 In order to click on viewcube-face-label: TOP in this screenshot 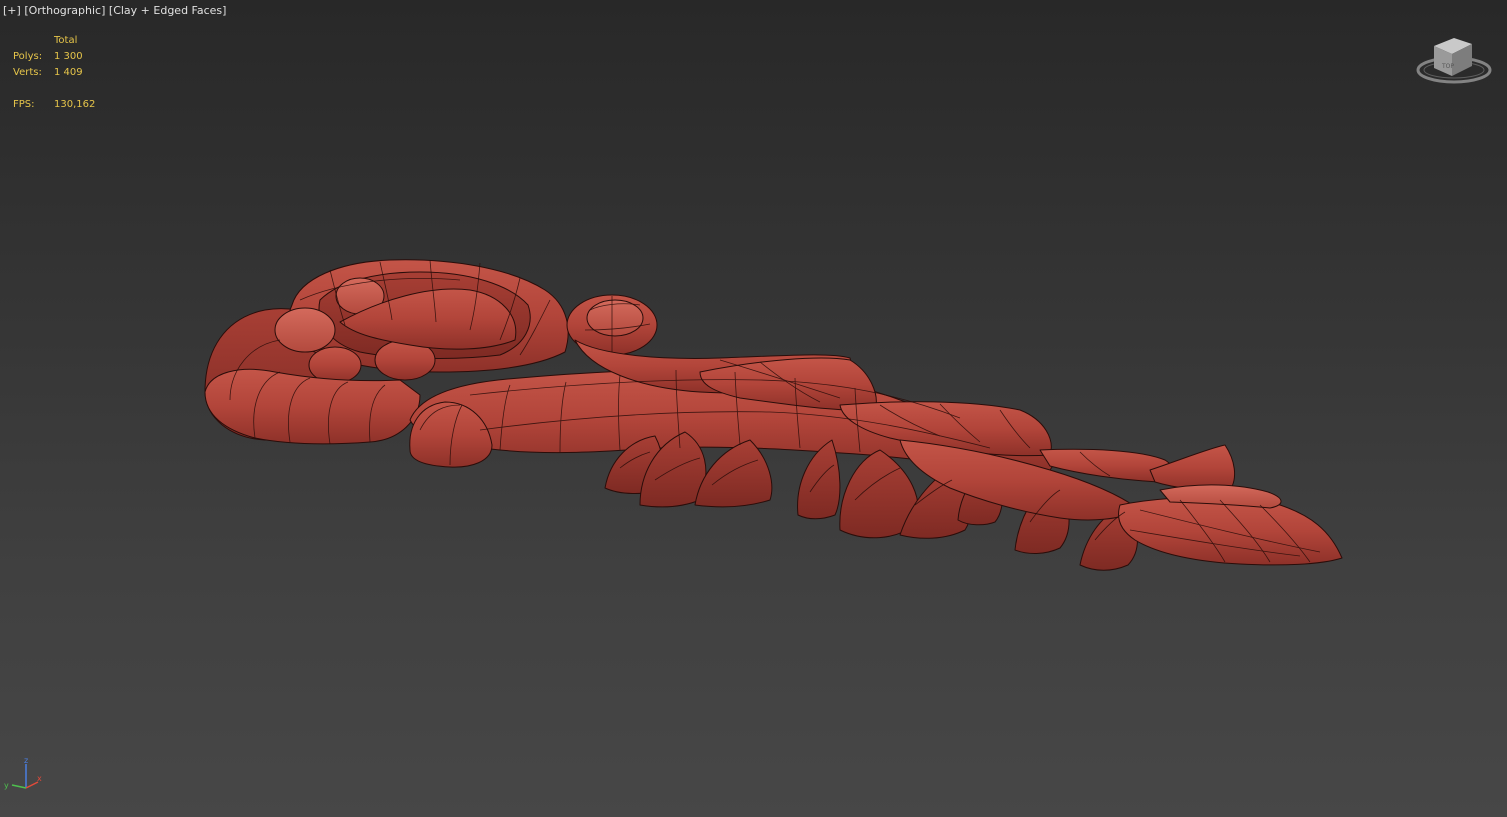, I will do `click(1447, 66)`.